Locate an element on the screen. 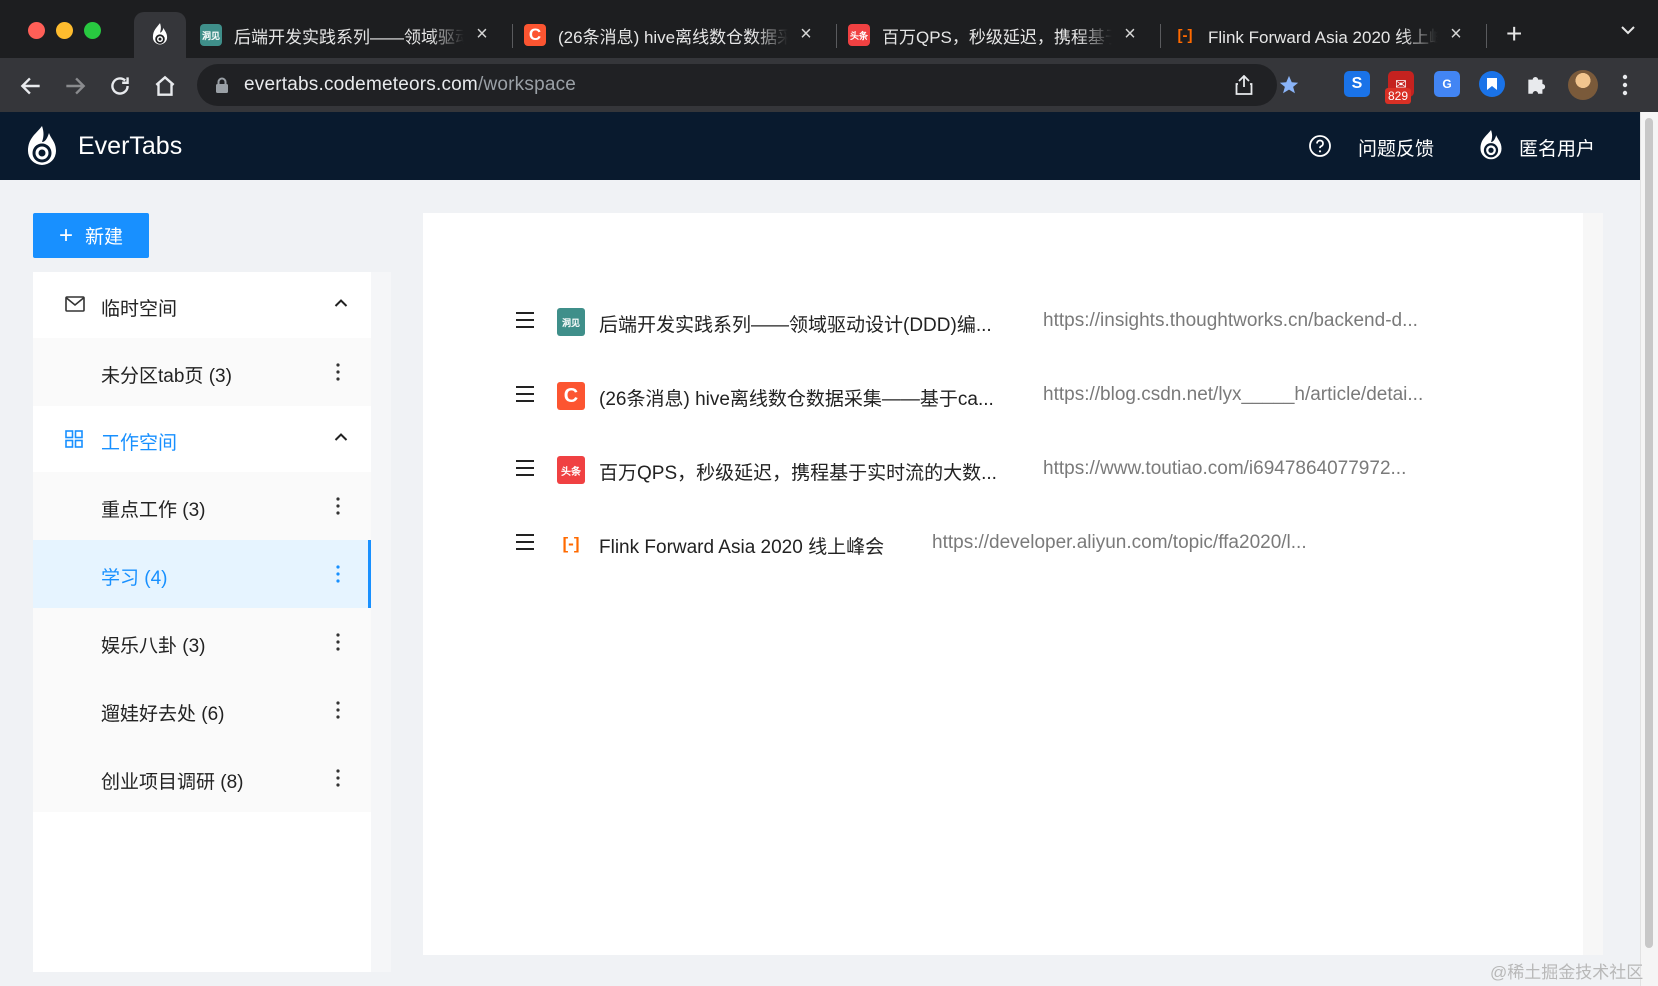  browser-tab-thoughtworks: 洞见 后端开发实践系列——领域驱动设计 × is located at coordinates (350, 35).